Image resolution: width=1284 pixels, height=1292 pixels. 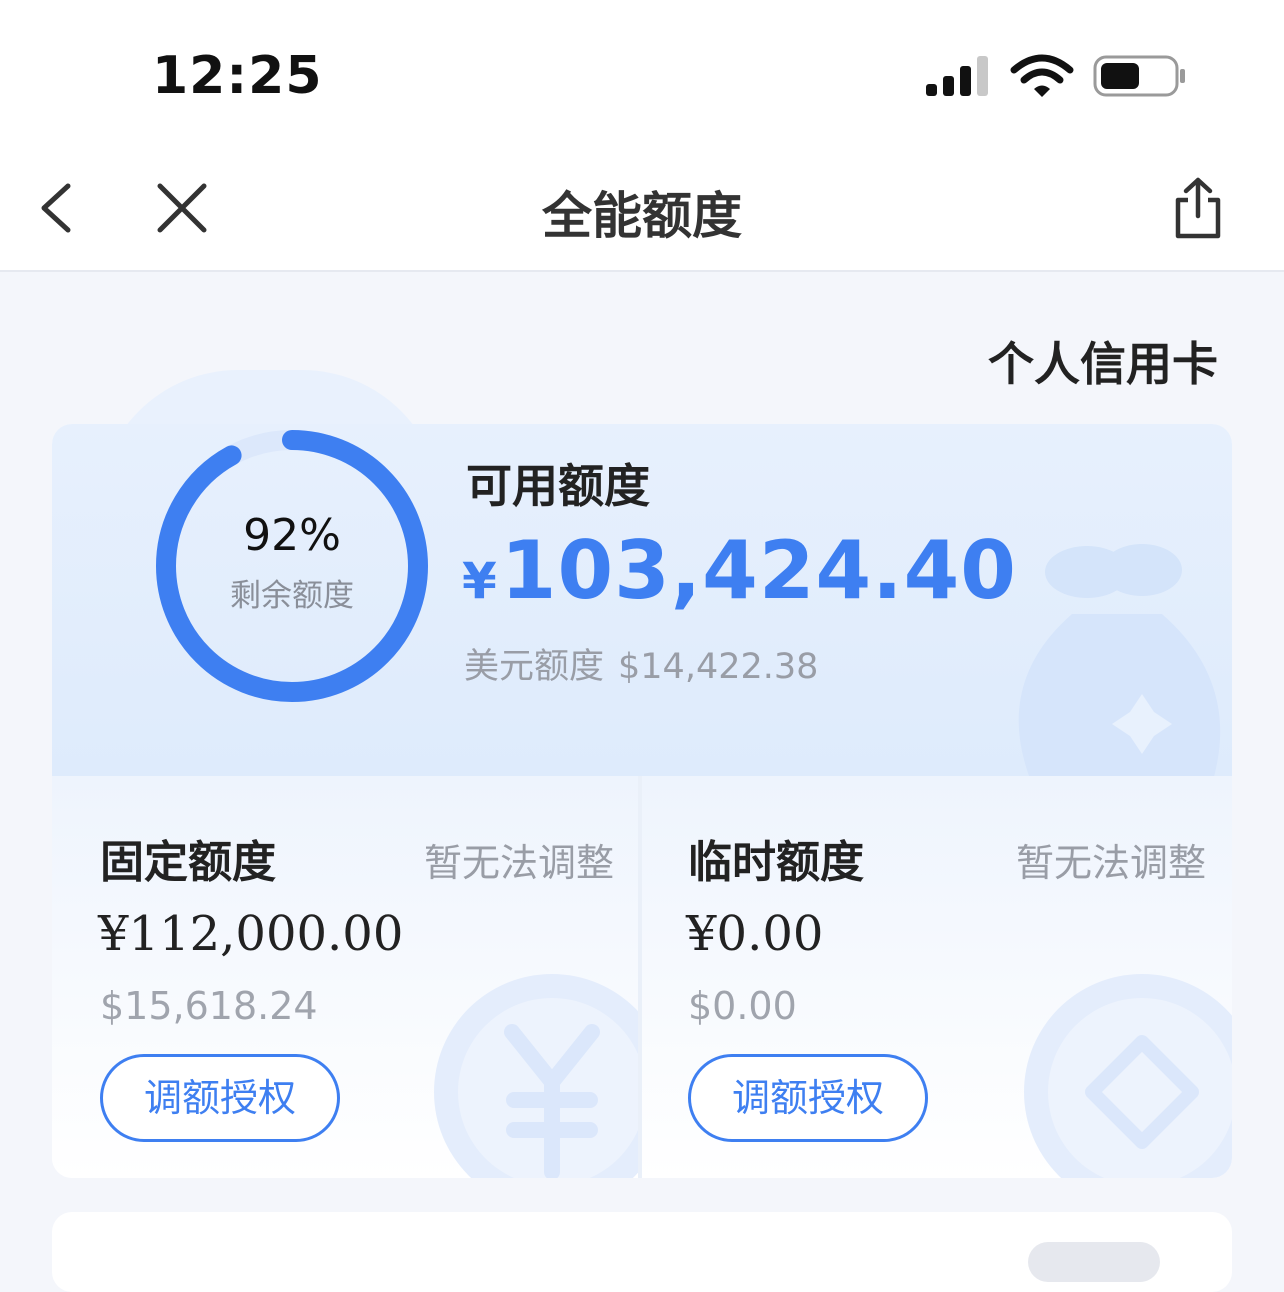 I want to click on remaining-caption: 剩余额度, so click(x=292, y=596).